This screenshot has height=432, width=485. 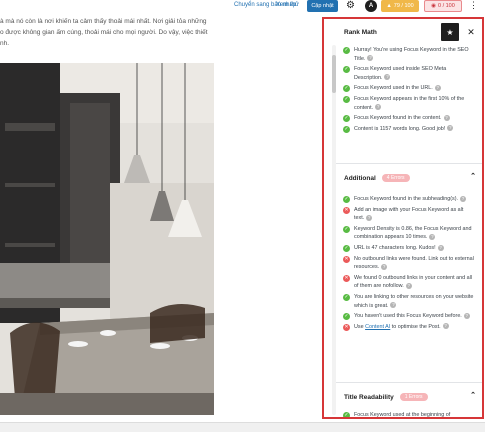 What do you see at coordinates (360, 32) in the screenshot?
I see `panel-title: Rank Math` at bounding box center [360, 32].